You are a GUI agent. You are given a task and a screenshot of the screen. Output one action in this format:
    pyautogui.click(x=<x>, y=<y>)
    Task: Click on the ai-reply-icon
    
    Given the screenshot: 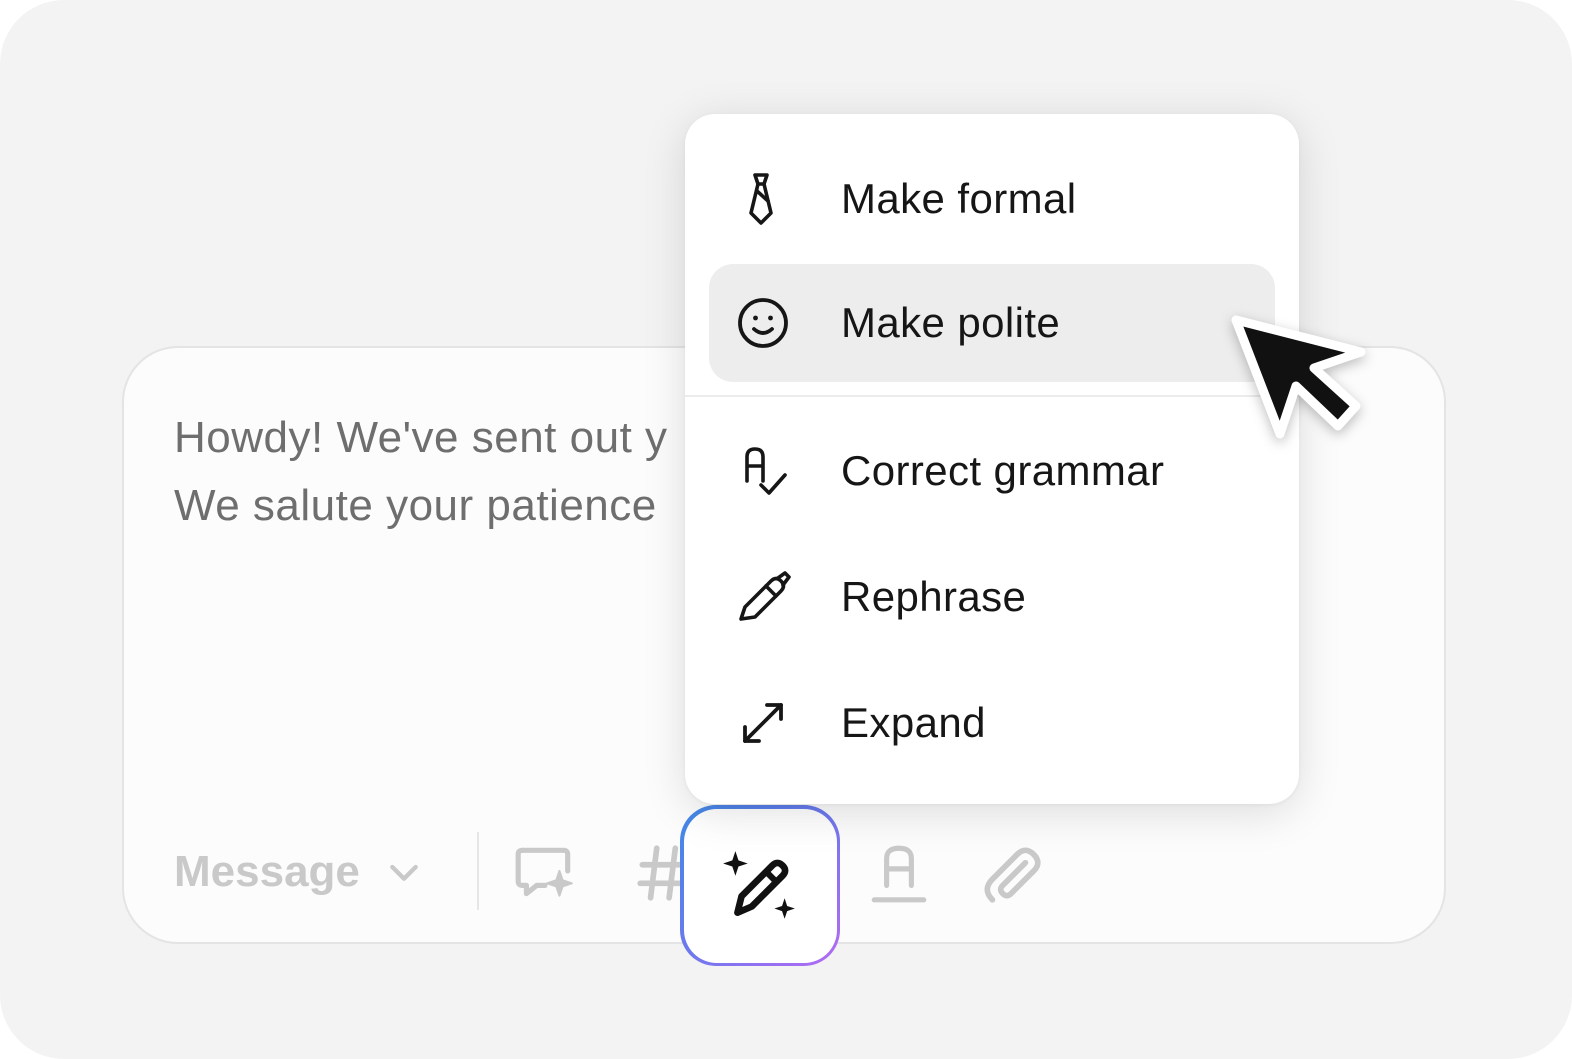 What is the action you would take?
    pyautogui.click(x=544, y=872)
    